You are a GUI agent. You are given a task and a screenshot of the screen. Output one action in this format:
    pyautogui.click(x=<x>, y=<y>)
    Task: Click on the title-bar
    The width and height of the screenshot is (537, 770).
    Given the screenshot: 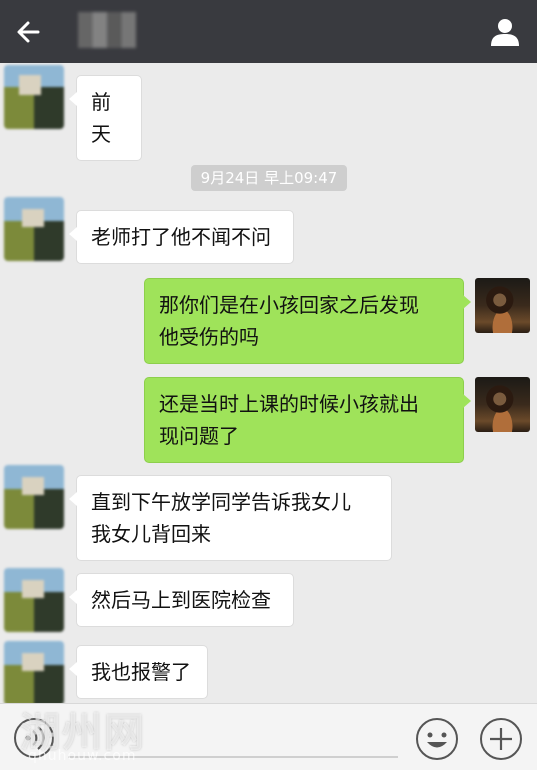 What is the action you would take?
    pyautogui.click(x=268, y=31)
    